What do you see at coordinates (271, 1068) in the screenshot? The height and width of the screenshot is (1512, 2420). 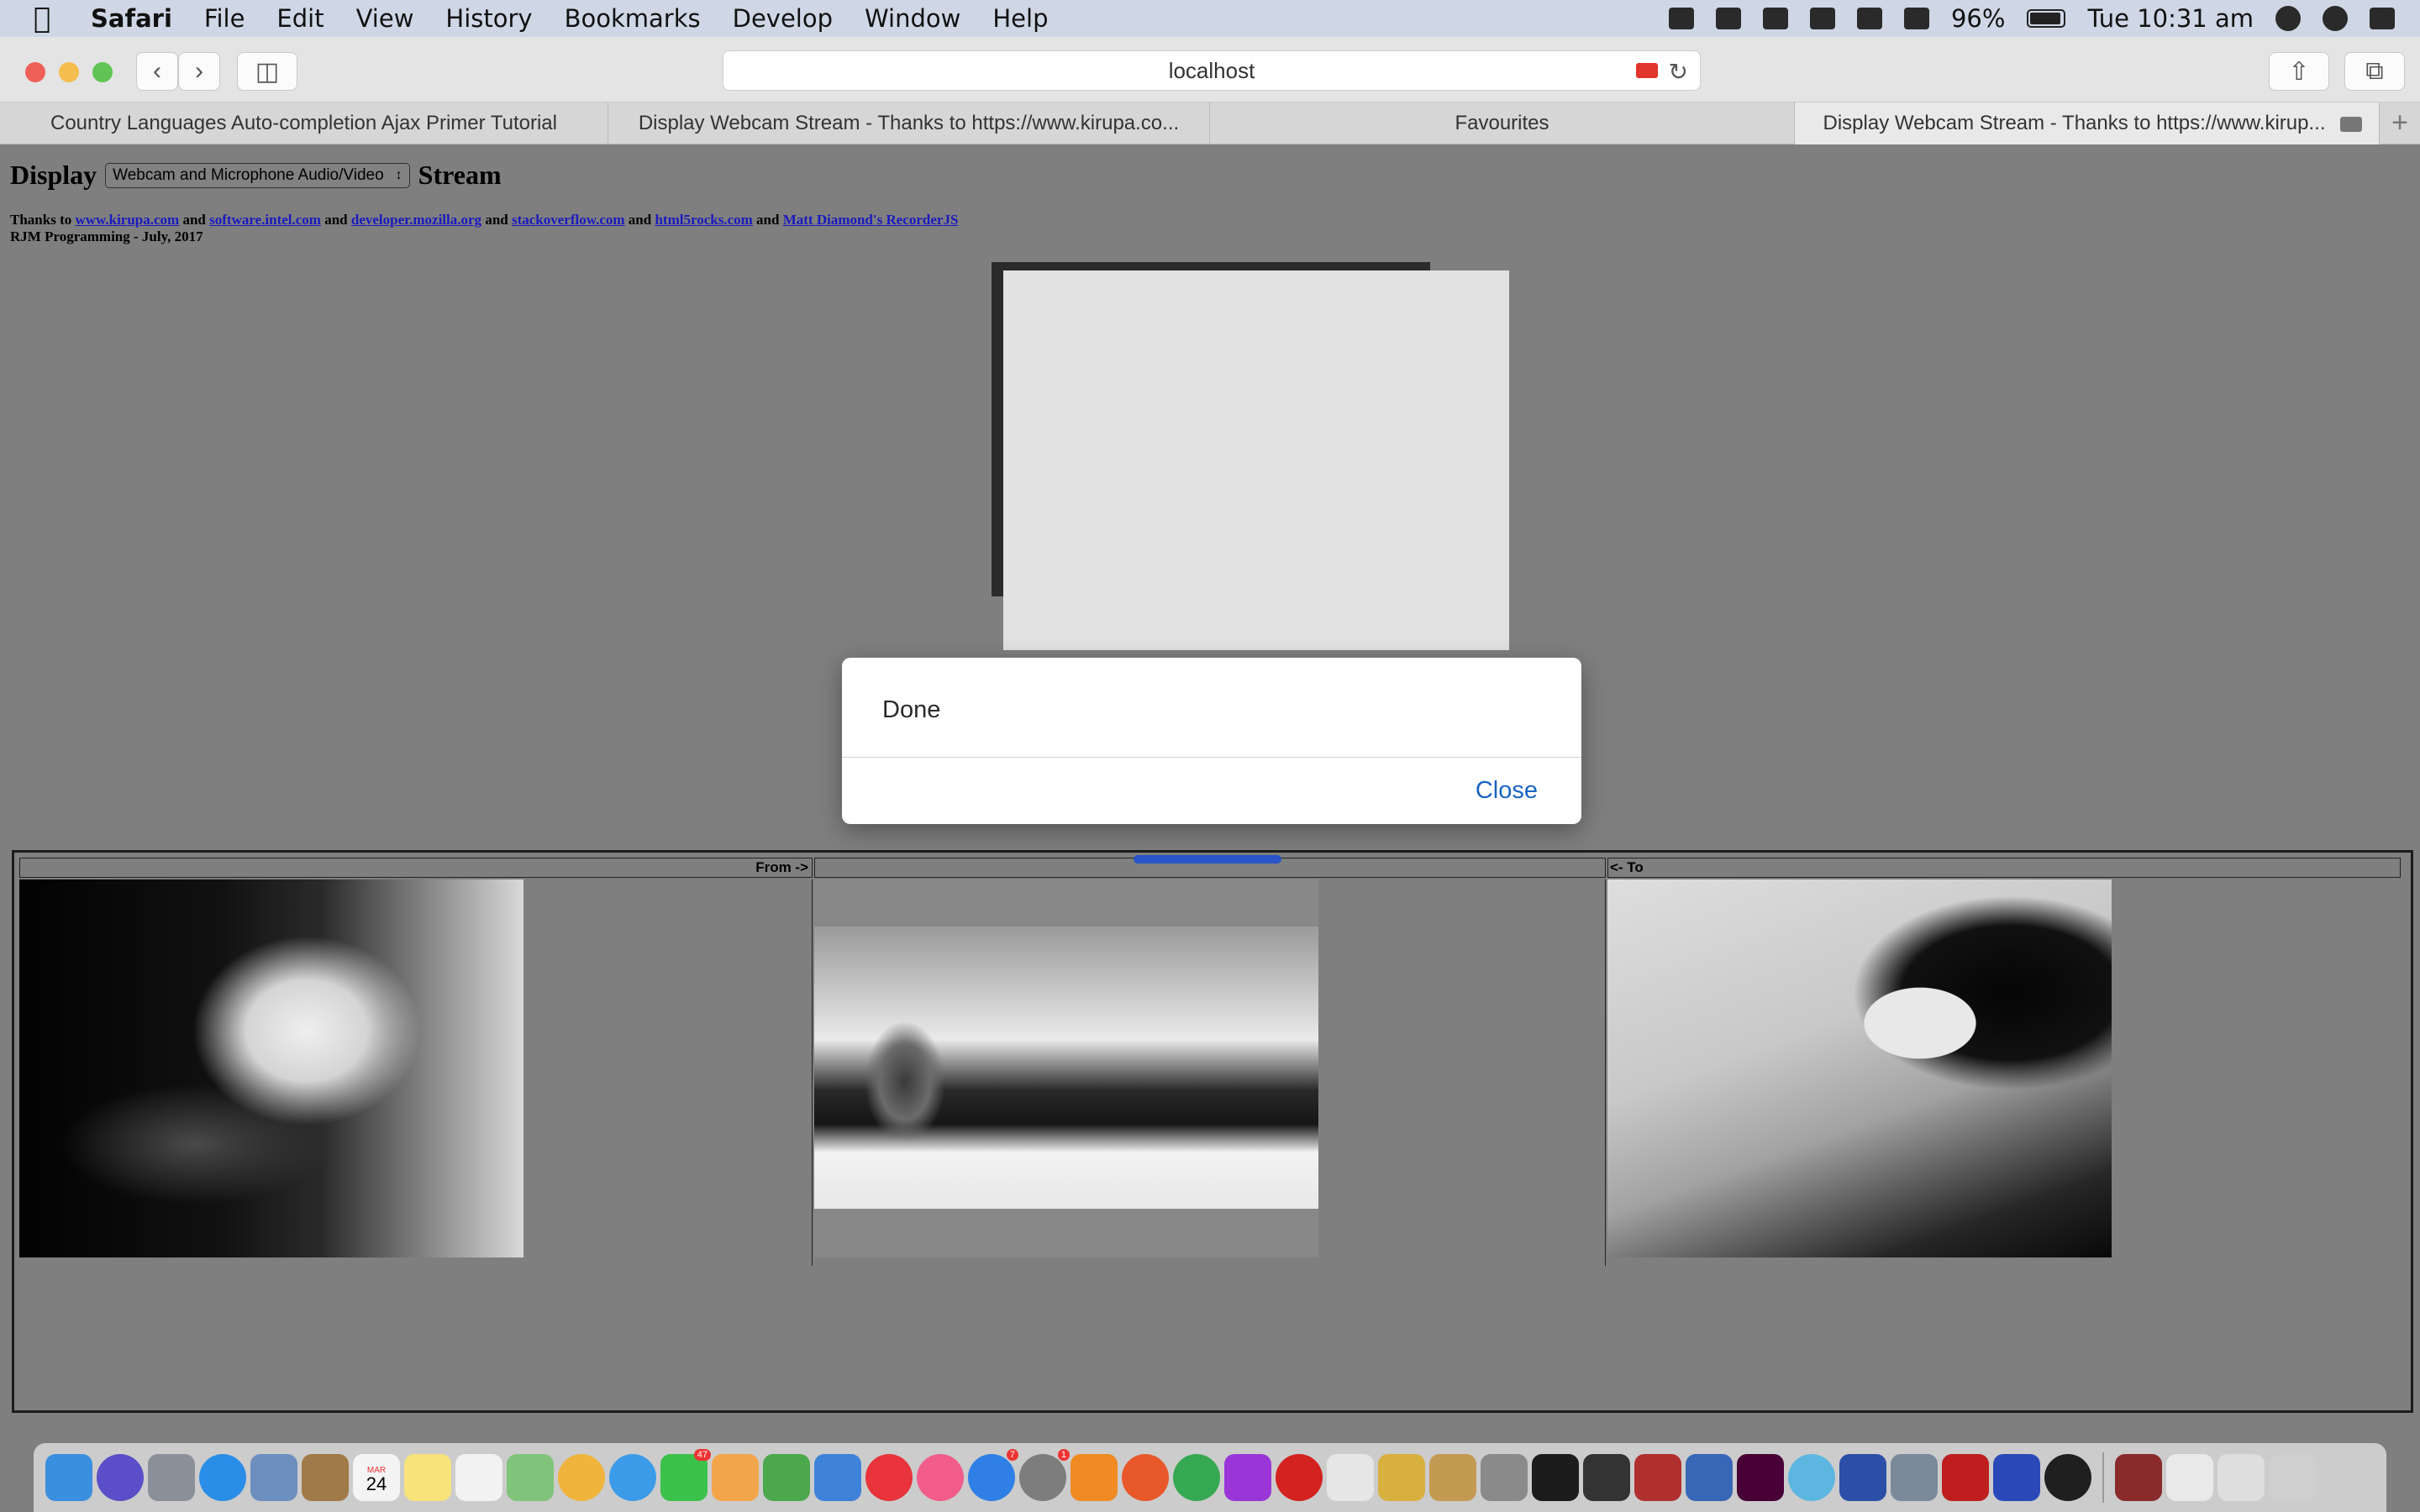 I see `from-video` at bounding box center [271, 1068].